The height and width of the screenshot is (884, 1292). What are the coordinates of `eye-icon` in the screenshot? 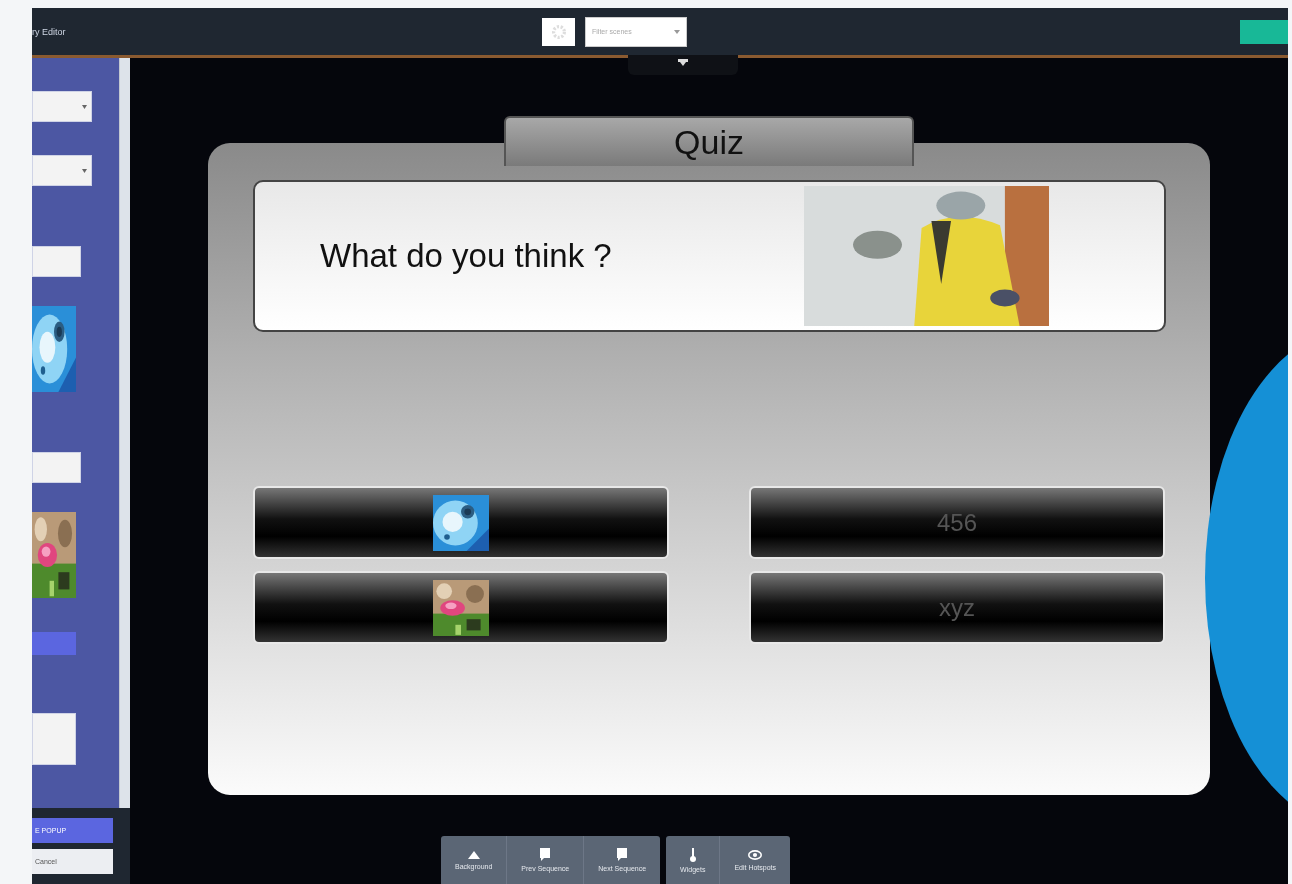 It's located at (755, 854).